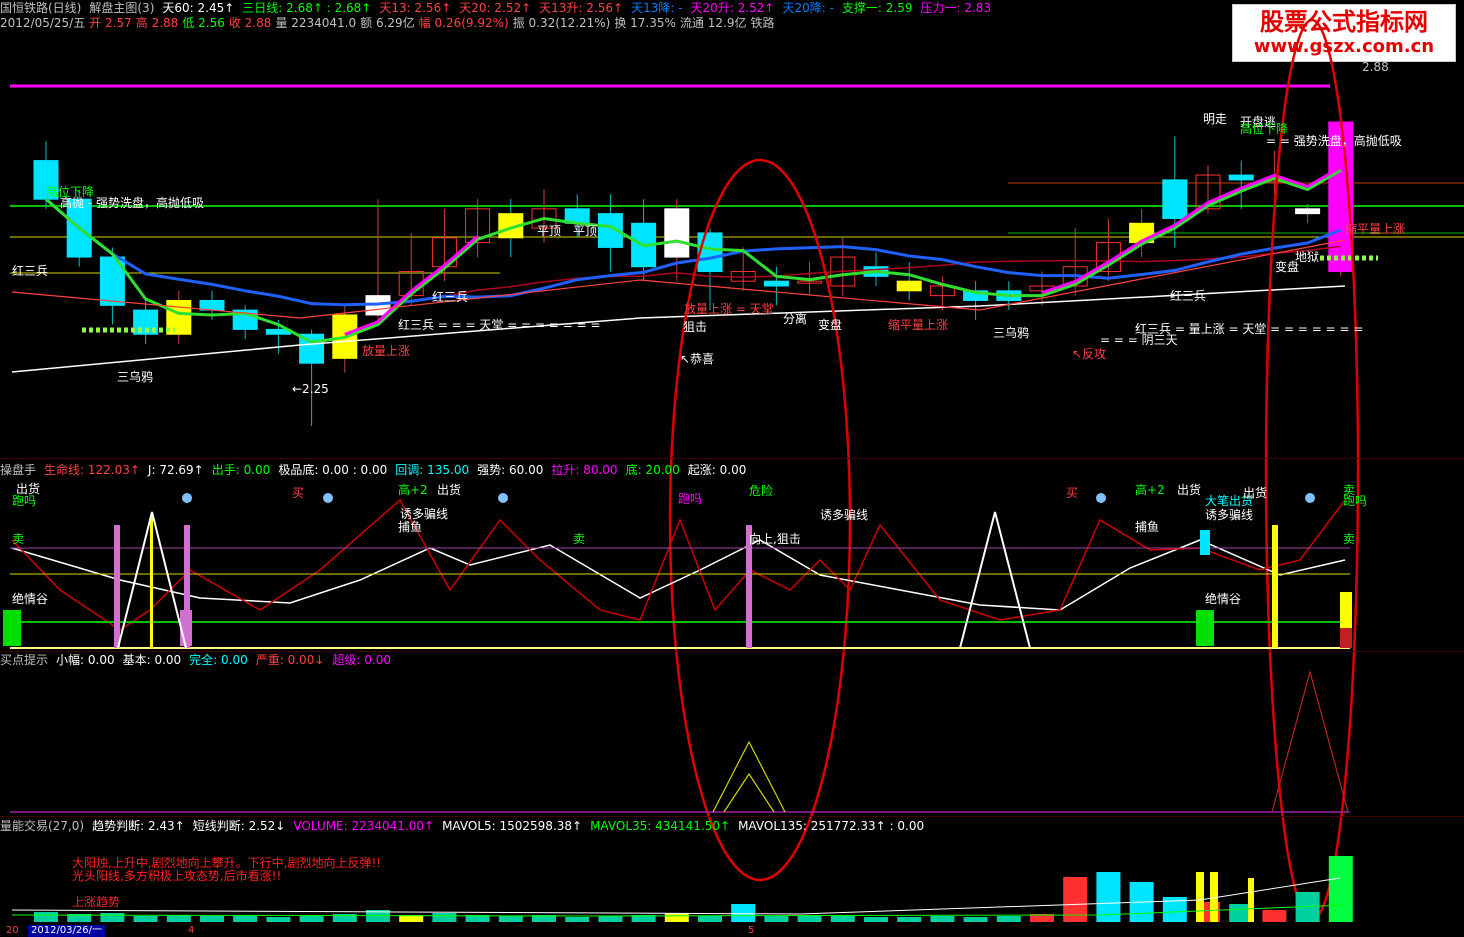  Describe the element at coordinates (24, 660) in the screenshot. I see `header-value: 买点提示` at that location.